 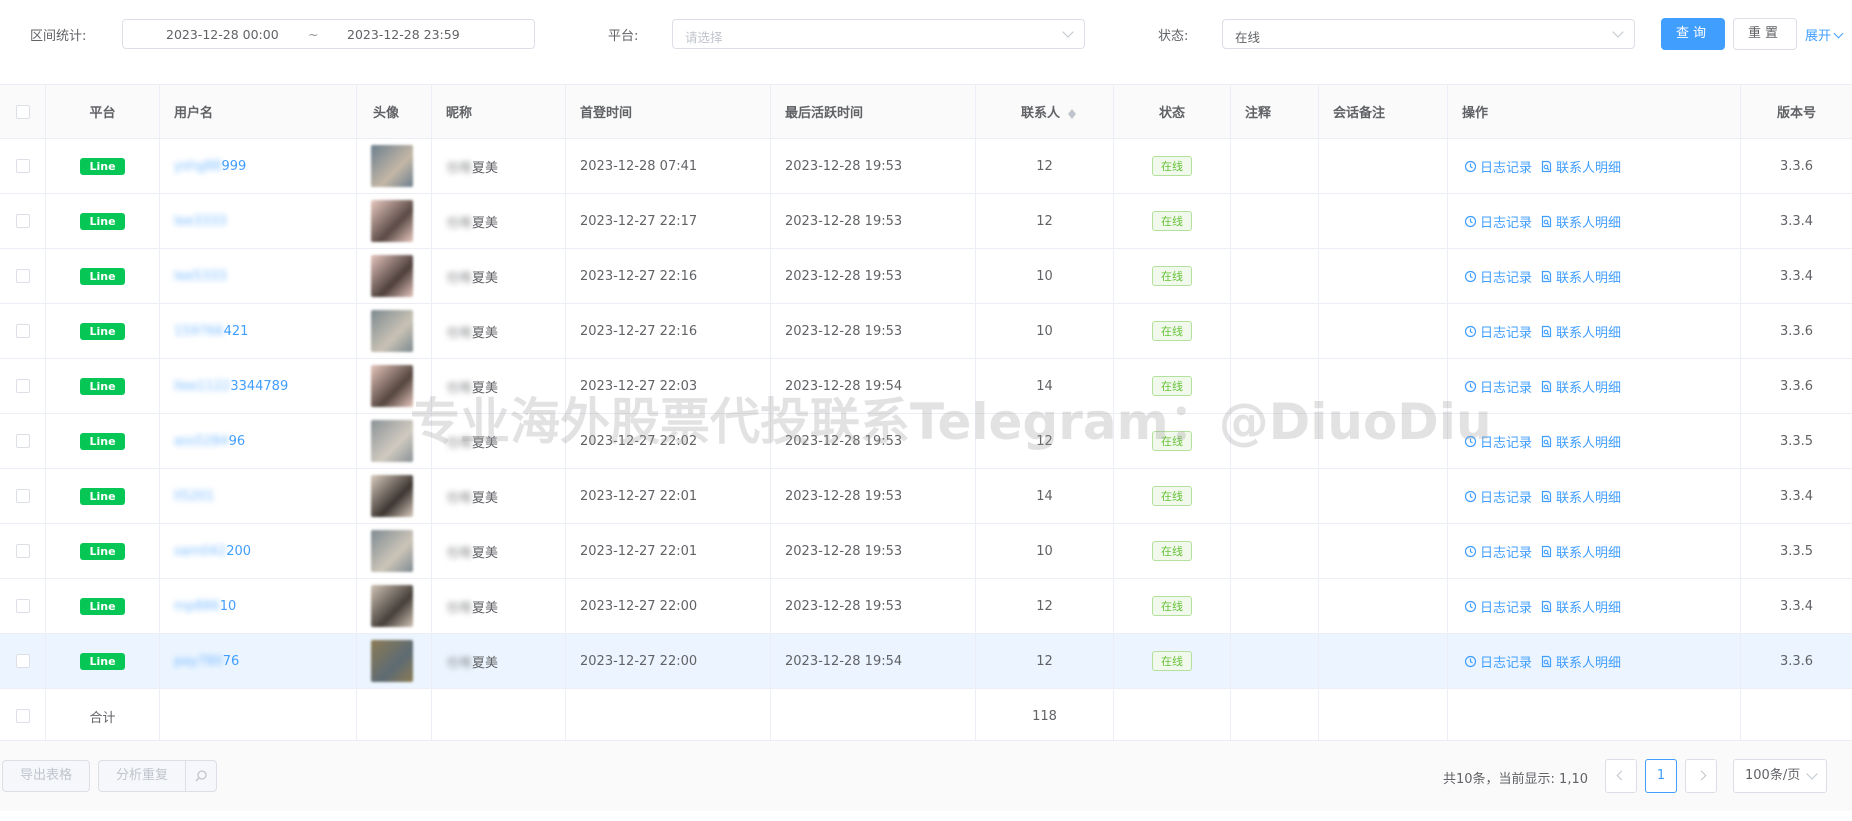 I want to click on page-size-select: 100条/页, so click(x=1780, y=776).